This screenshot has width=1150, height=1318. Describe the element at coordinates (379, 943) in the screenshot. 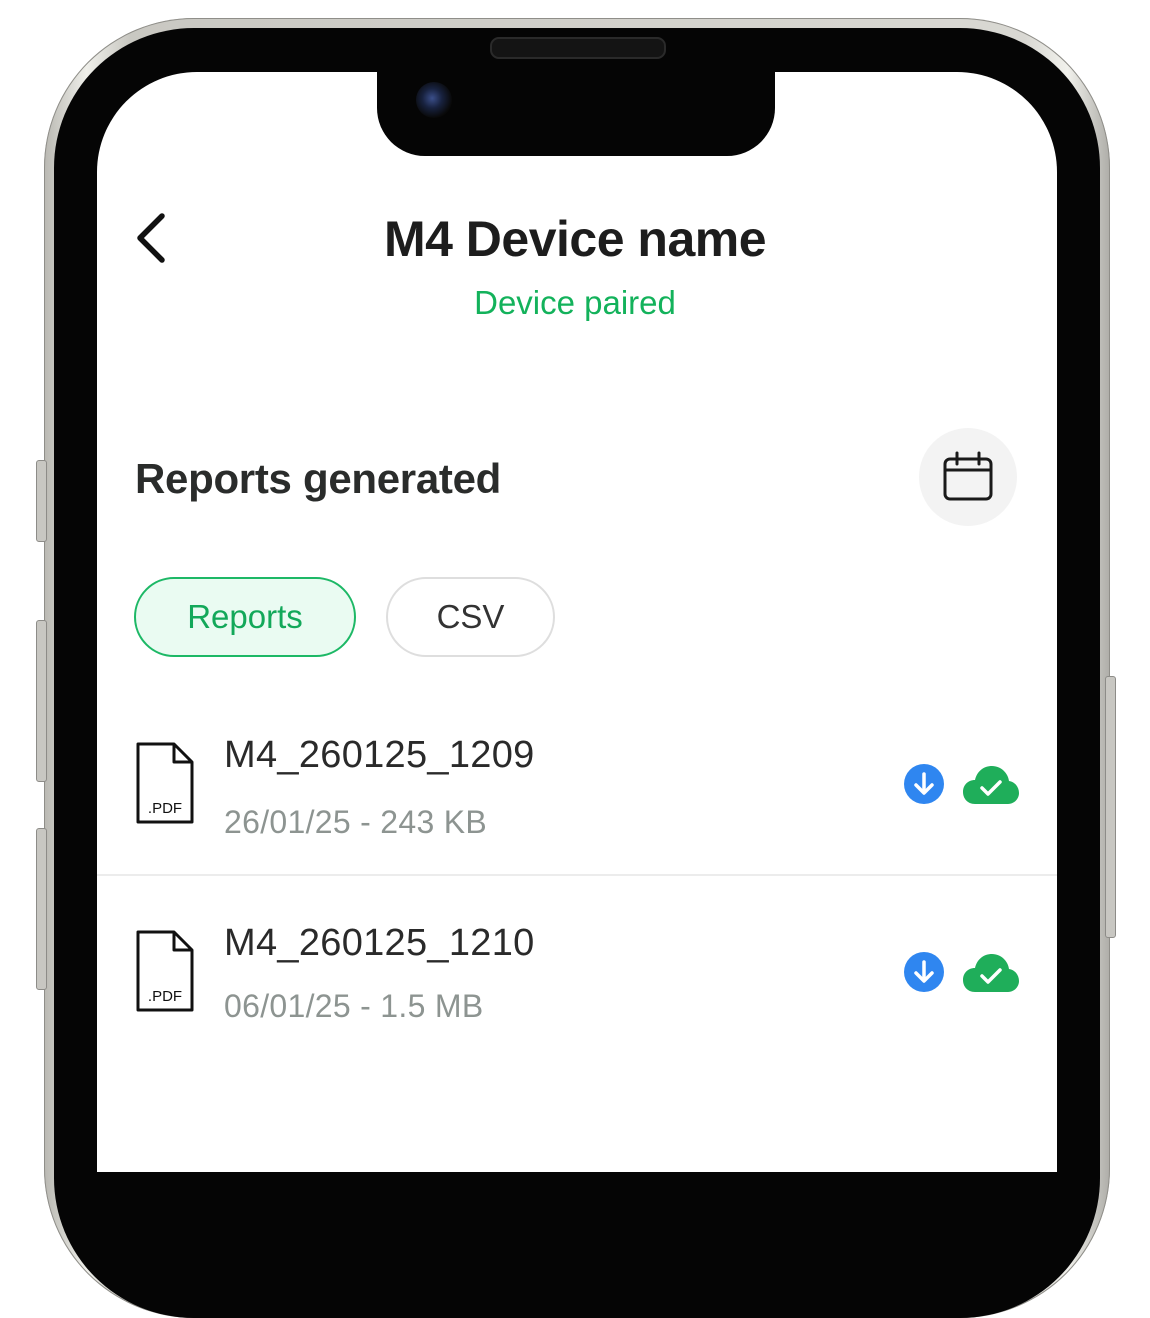

I see `file-name: M4_260125_1210` at that location.